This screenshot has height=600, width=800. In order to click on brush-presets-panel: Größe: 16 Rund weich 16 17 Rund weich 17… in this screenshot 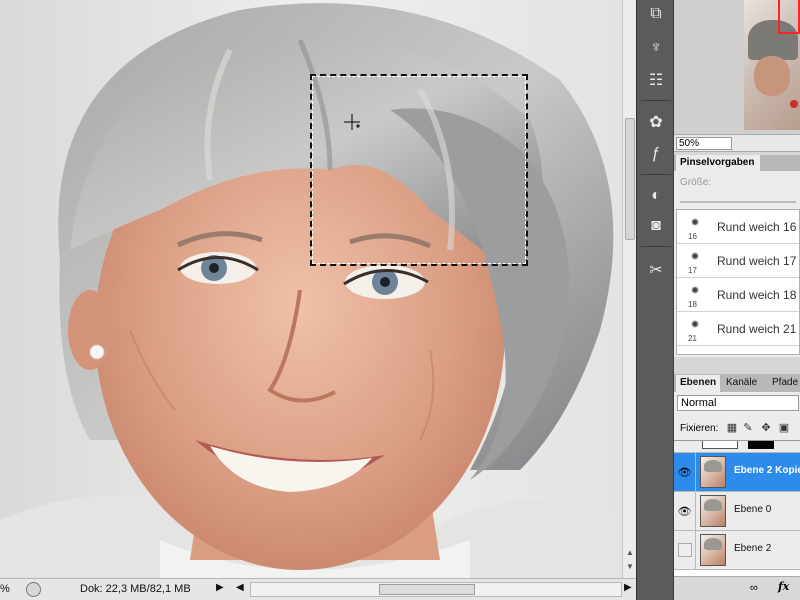, I will do `click(737, 264)`.